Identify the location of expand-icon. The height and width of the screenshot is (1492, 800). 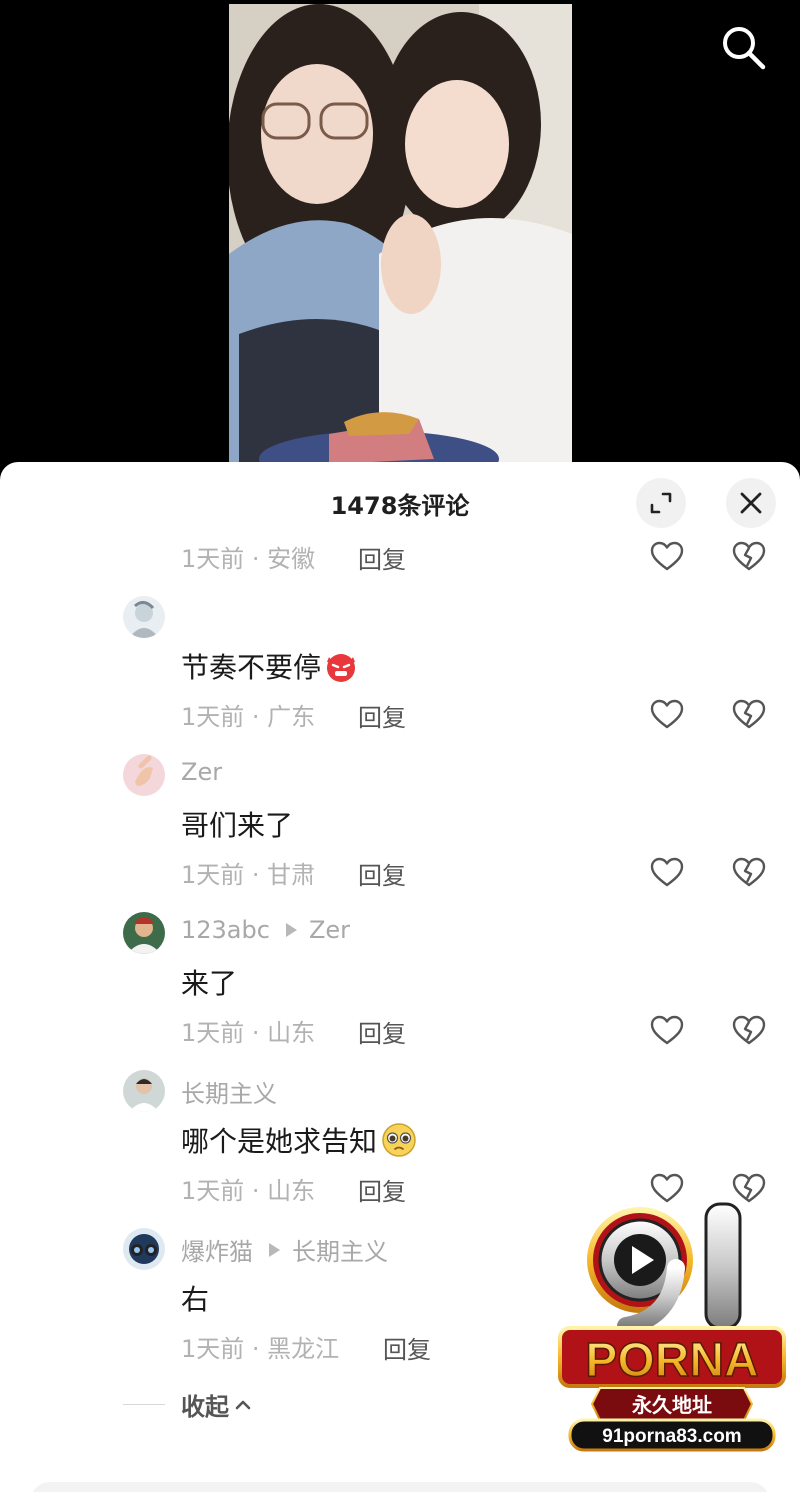
(661, 503).